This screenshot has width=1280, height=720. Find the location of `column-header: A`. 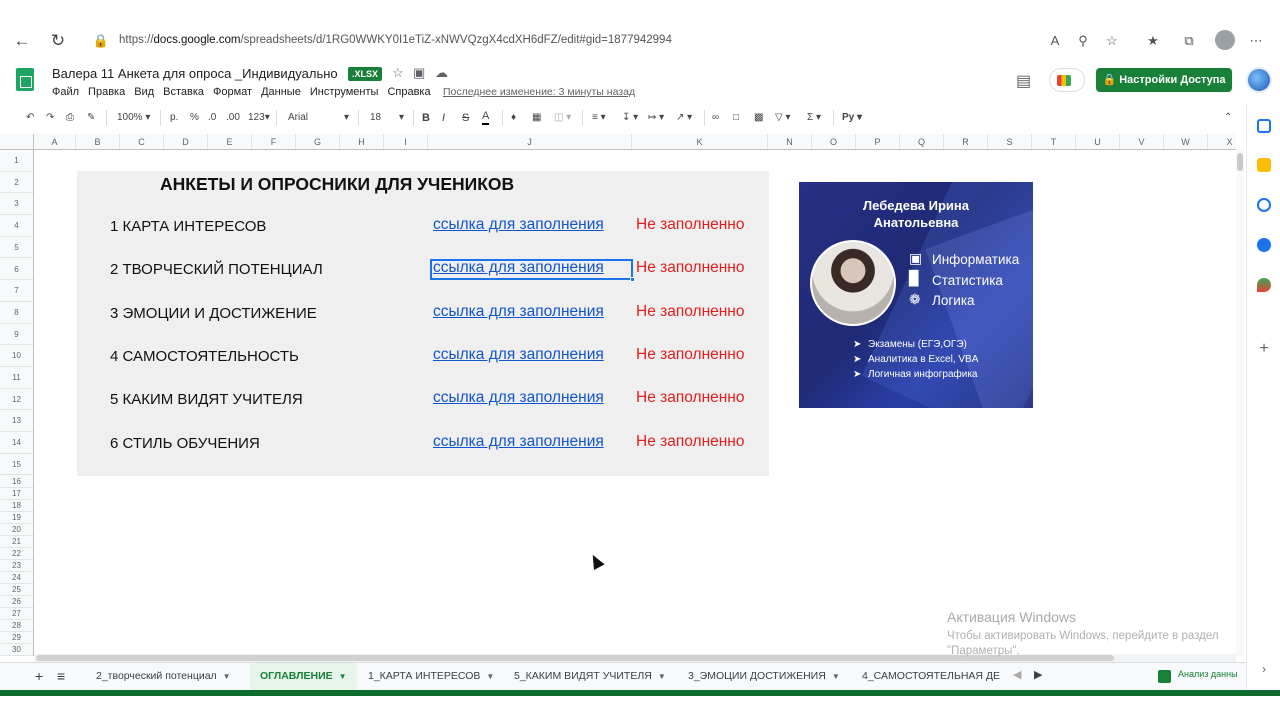

column-header: A is located at coordinates (55, 141).